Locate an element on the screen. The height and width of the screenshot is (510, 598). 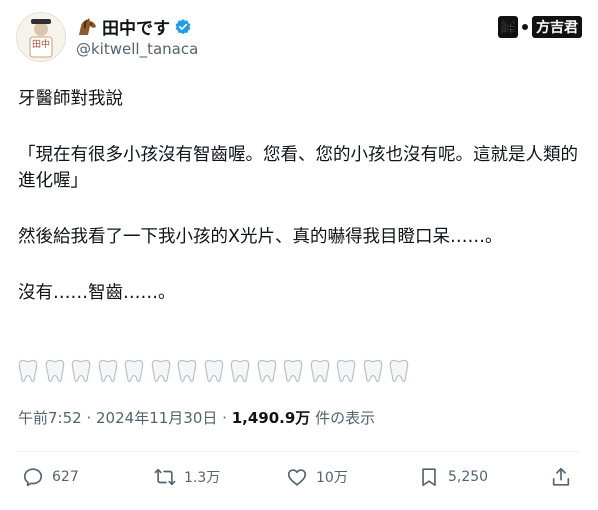
tweet-time: 午前7:52 is located at coordinates (50, 418).